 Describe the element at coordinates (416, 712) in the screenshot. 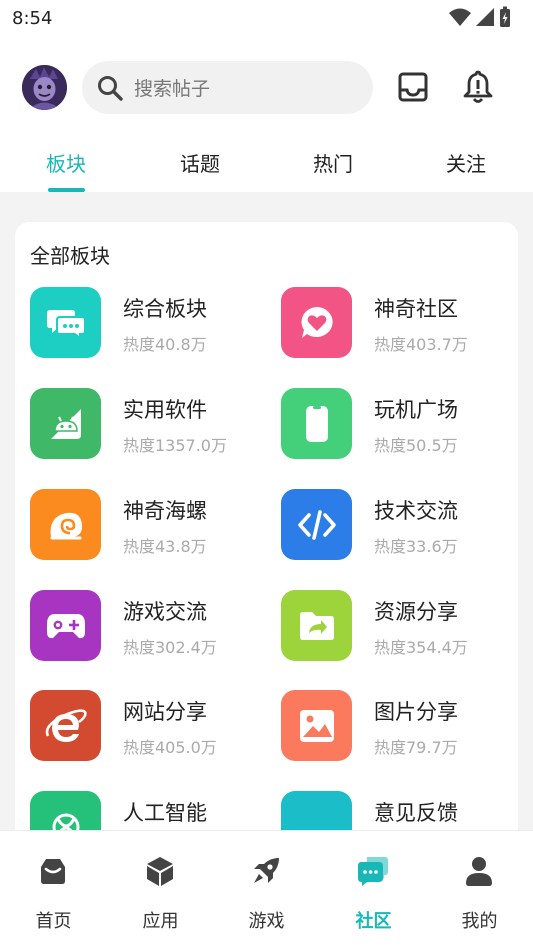

I see `board-name: 图片分享` at that location.